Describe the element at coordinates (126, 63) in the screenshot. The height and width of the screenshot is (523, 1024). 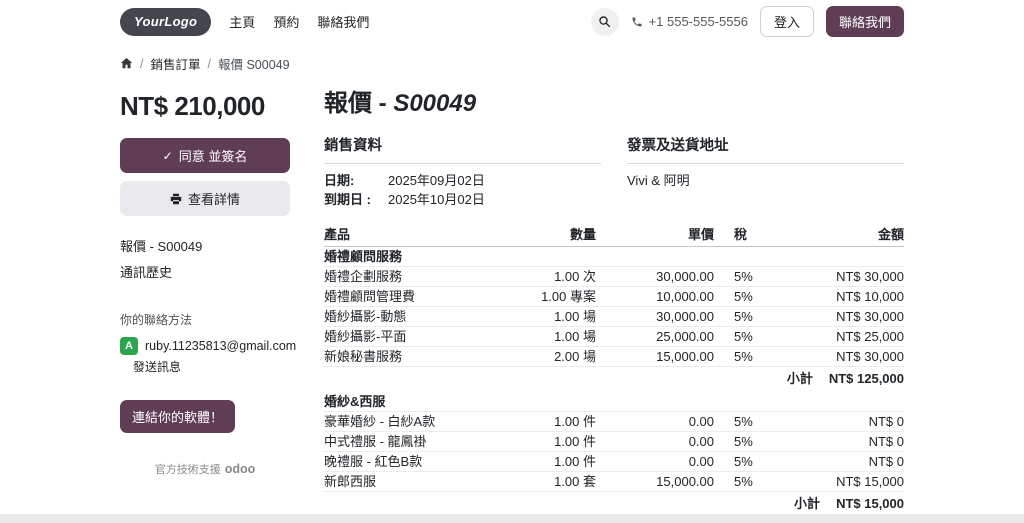
I see `home-icon` at that location.